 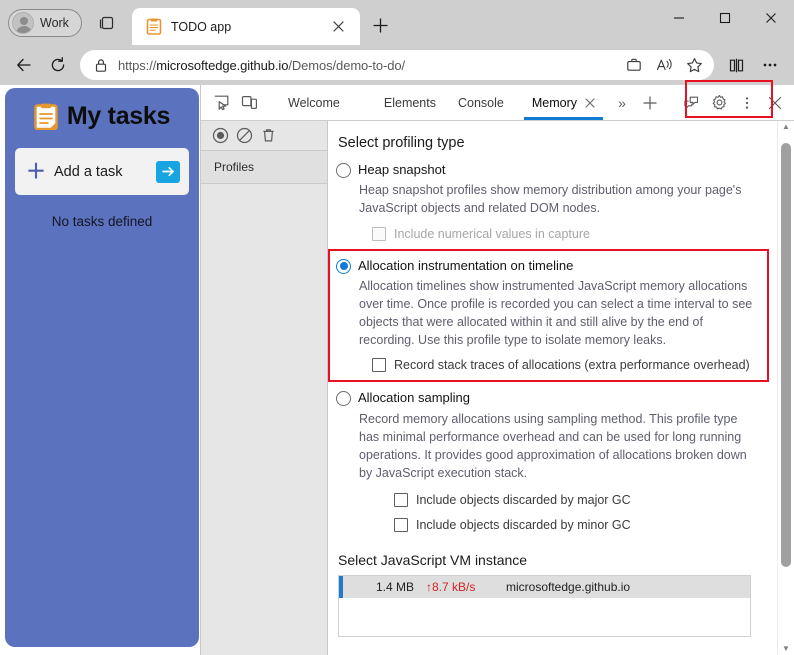 I want to click on close-icon, so click(x=590, y=102).